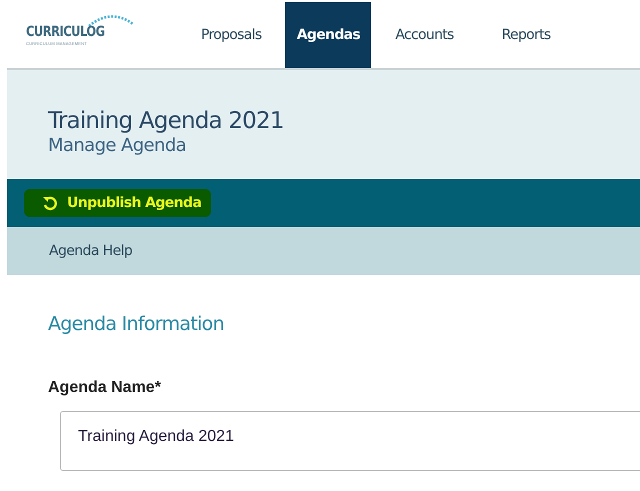 The image size is (640, 491). What do you see at coordinates (136, 324) in the screenshot?
I see `section-title: Agenda Information` at bounding box center [136, 324].